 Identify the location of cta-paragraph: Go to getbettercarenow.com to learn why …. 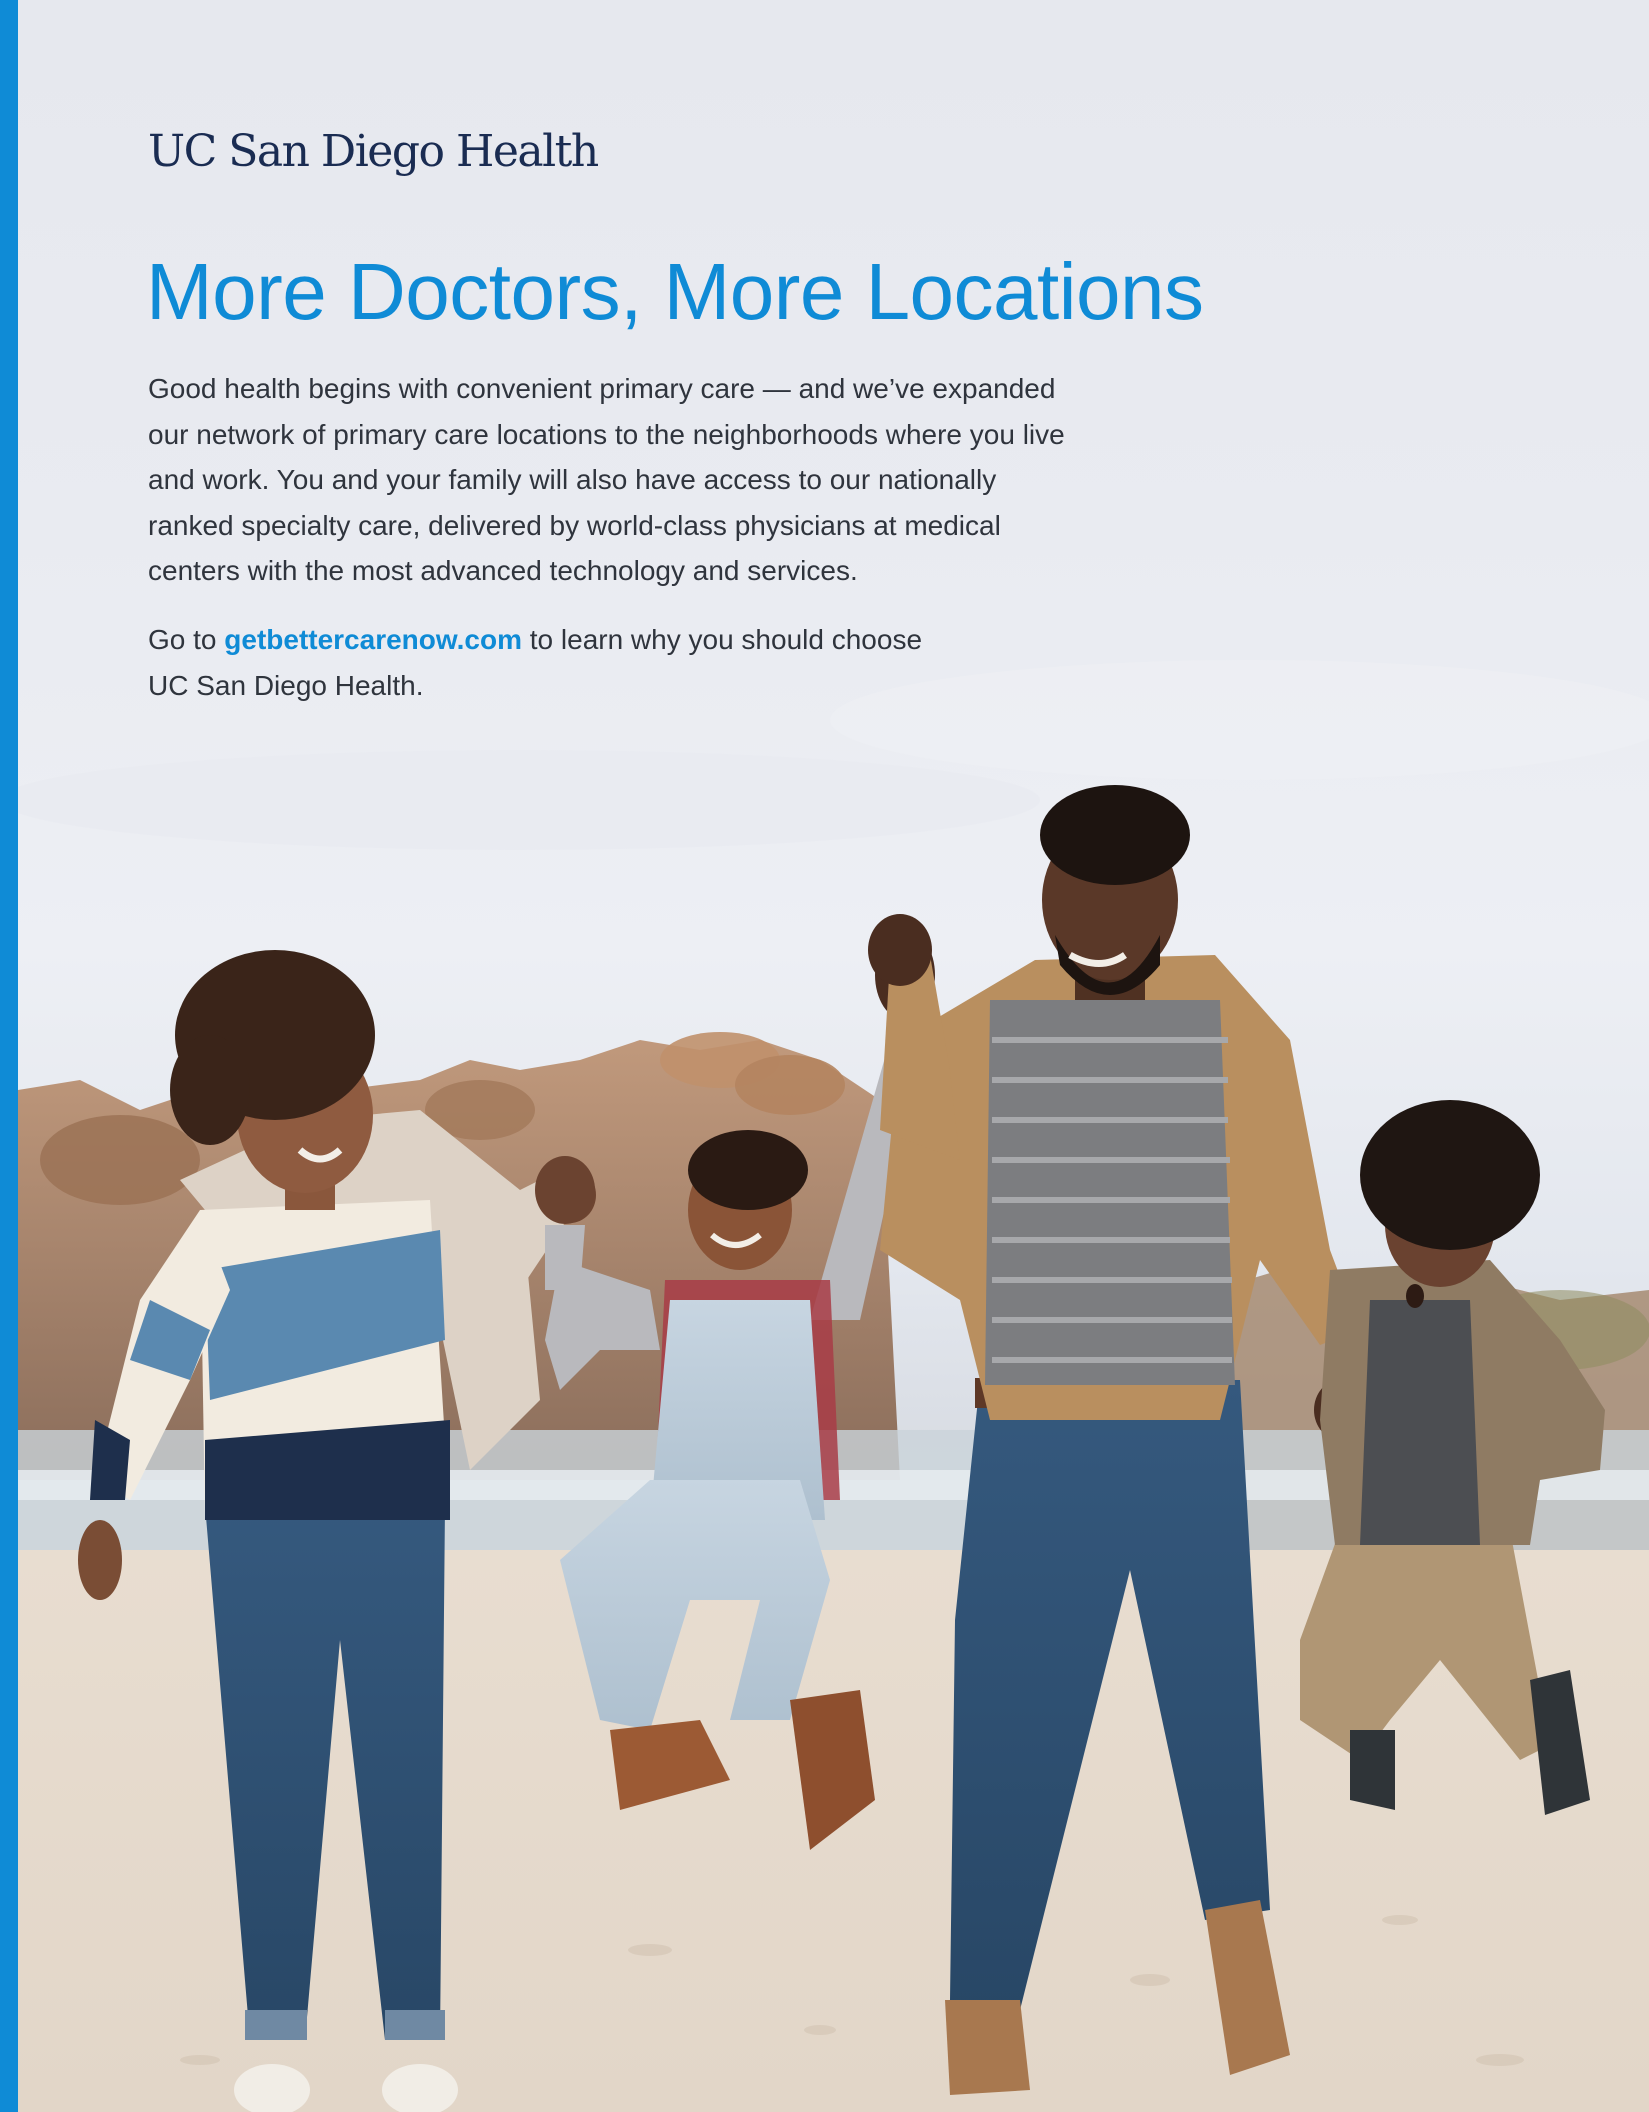
(558, 662).